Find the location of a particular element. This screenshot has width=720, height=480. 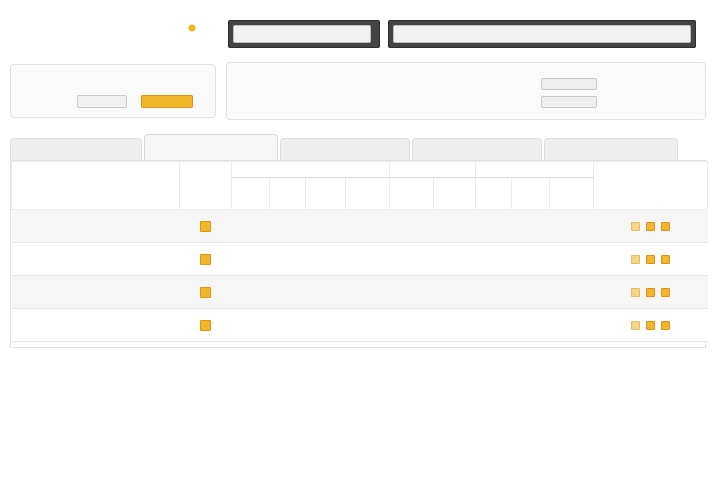

nav-link-right is located at coordinates (542, 34).